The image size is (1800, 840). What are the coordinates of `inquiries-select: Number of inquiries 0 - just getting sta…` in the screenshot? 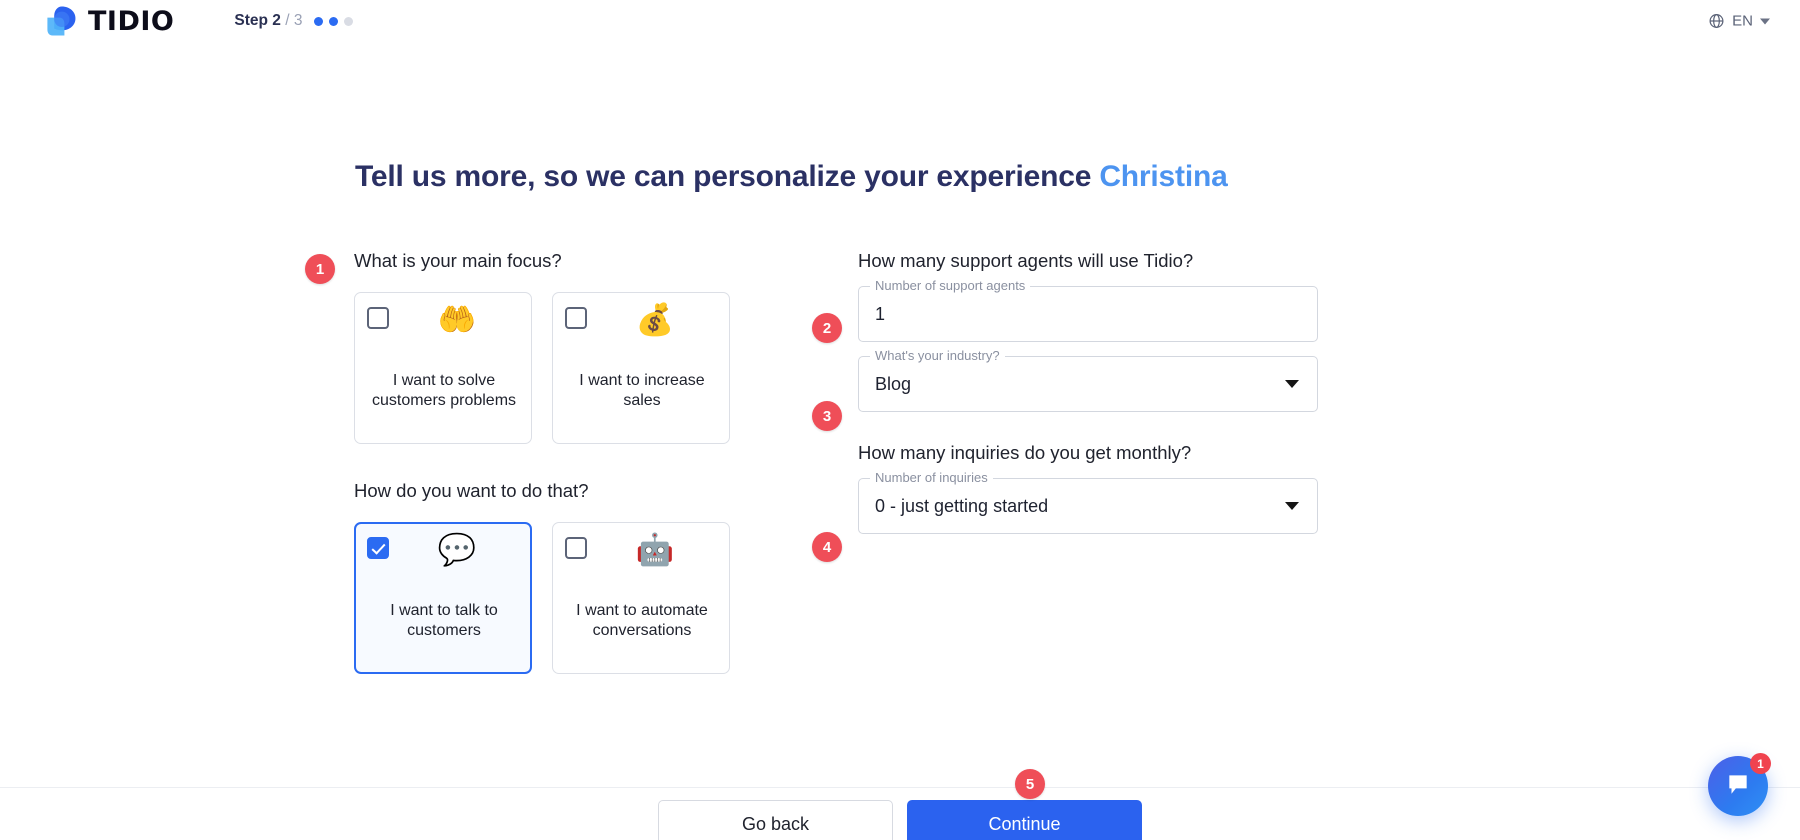 It's located at (1088, 502).